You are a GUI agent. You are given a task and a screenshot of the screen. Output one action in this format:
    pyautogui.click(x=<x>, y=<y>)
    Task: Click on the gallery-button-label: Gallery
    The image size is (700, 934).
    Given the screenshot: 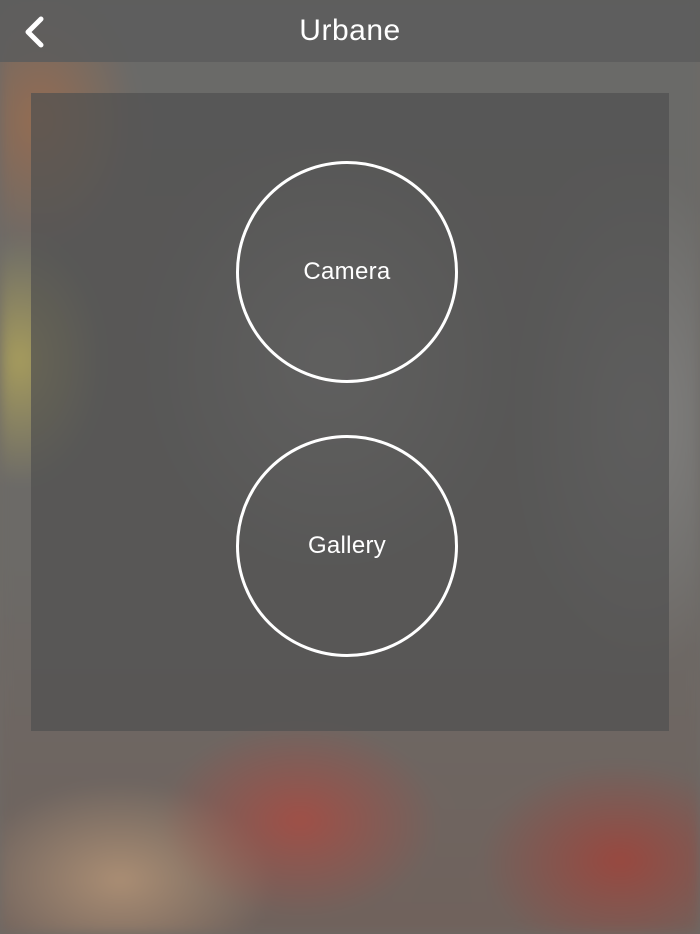 What is the action you would take?
    pyautogui.click(x=347, y=545)
    